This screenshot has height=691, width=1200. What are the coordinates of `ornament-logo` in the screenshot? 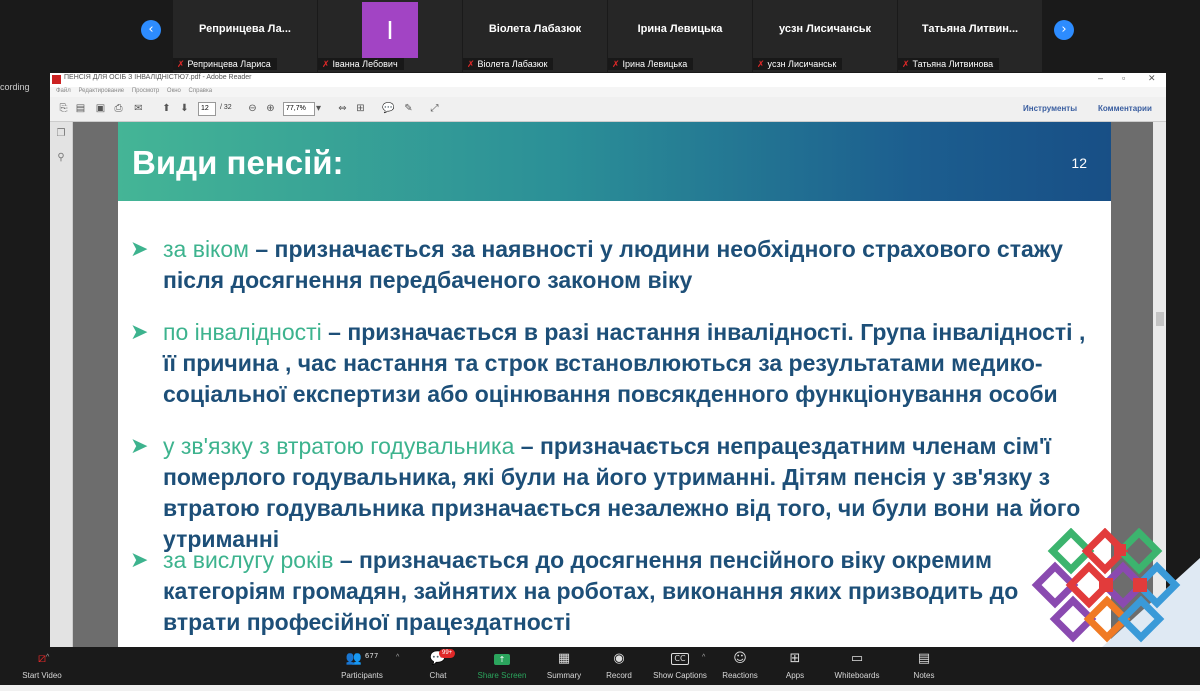 It's located at (1115, 593).